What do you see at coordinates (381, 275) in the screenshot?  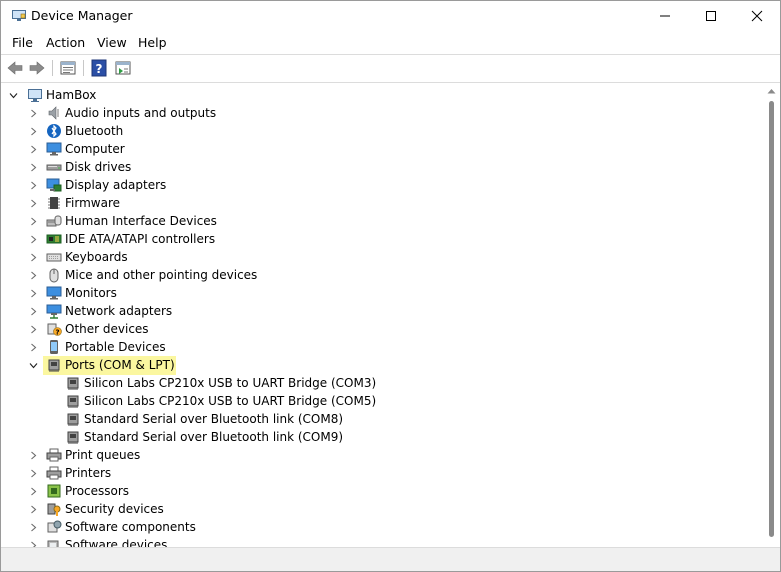 I see `tree-category-node: Mice and other pointing devices` at bounding box center [381, 275].